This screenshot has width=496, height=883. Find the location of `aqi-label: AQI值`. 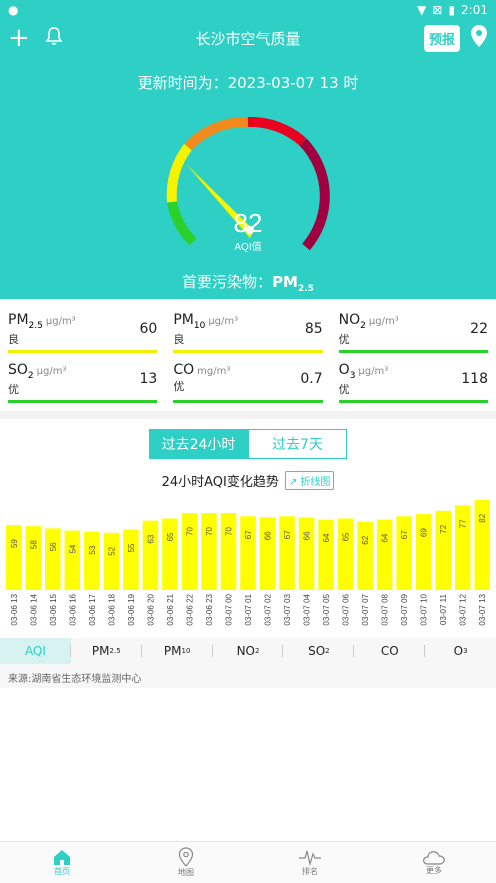

aqi-label: AQI值 is located at coordinates (247, 246).